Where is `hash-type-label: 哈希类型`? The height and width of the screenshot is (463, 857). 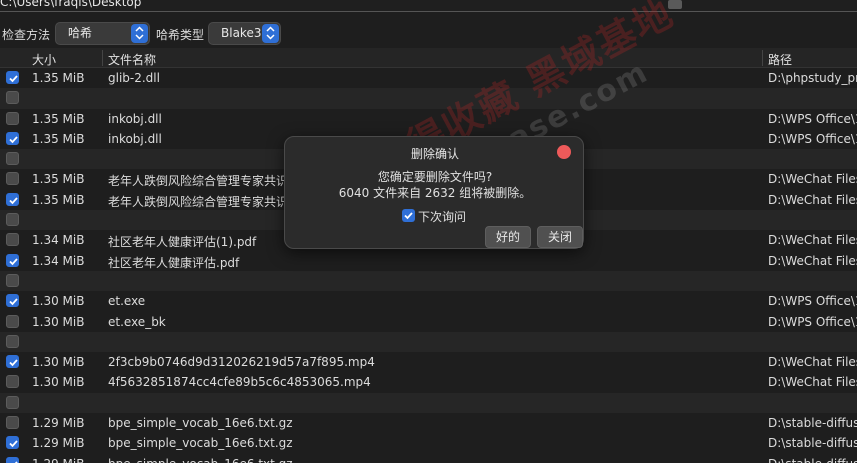
hash-type-label: 哈希类型 is located at coordinates (180, 35).